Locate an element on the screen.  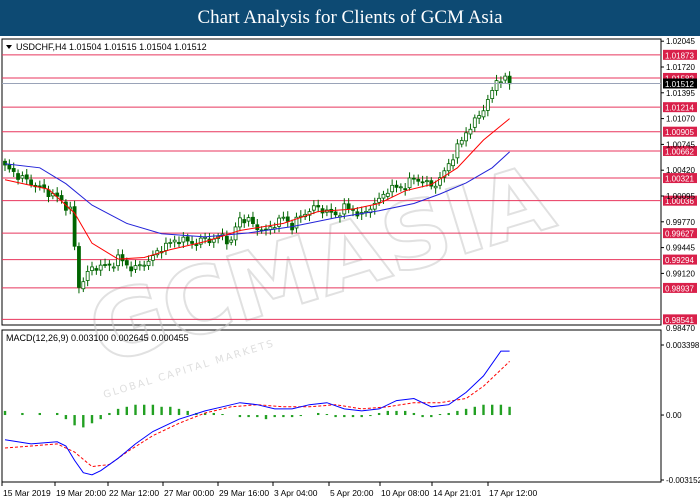
macd-tick-label: 0.003398 is located at coordinates (683, 345).